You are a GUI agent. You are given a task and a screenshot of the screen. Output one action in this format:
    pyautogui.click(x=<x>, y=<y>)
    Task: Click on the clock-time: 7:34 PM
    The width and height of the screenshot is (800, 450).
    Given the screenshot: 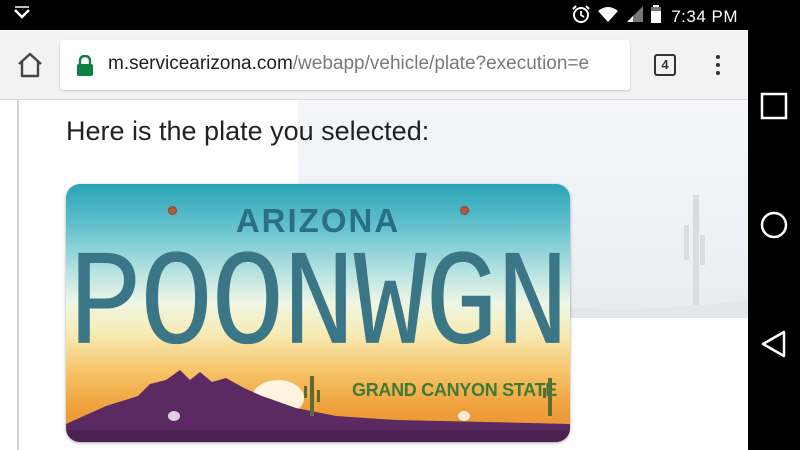 What is the action you would take?
    pyautogui.click(x=704, y=16)
    